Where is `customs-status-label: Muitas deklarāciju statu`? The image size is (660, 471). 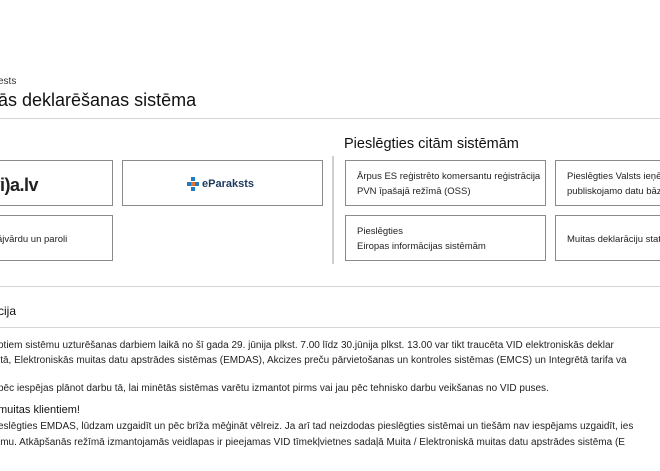
customs-status-label: Muitas deklarāciju statu is located at coordinates (613, 239).